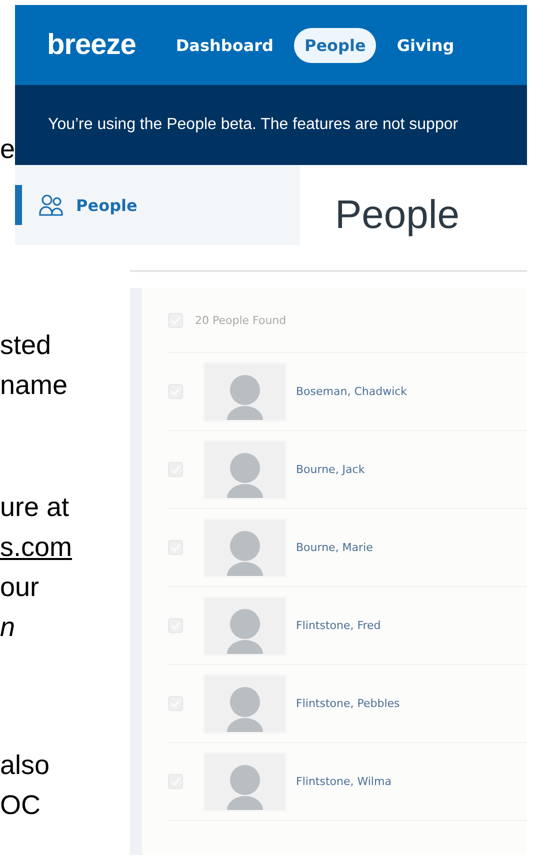 This screenshot has height=865, width=534. Describe the element at coordinates (20, 587) in the screenshot. I see `document-text: our` at that location.